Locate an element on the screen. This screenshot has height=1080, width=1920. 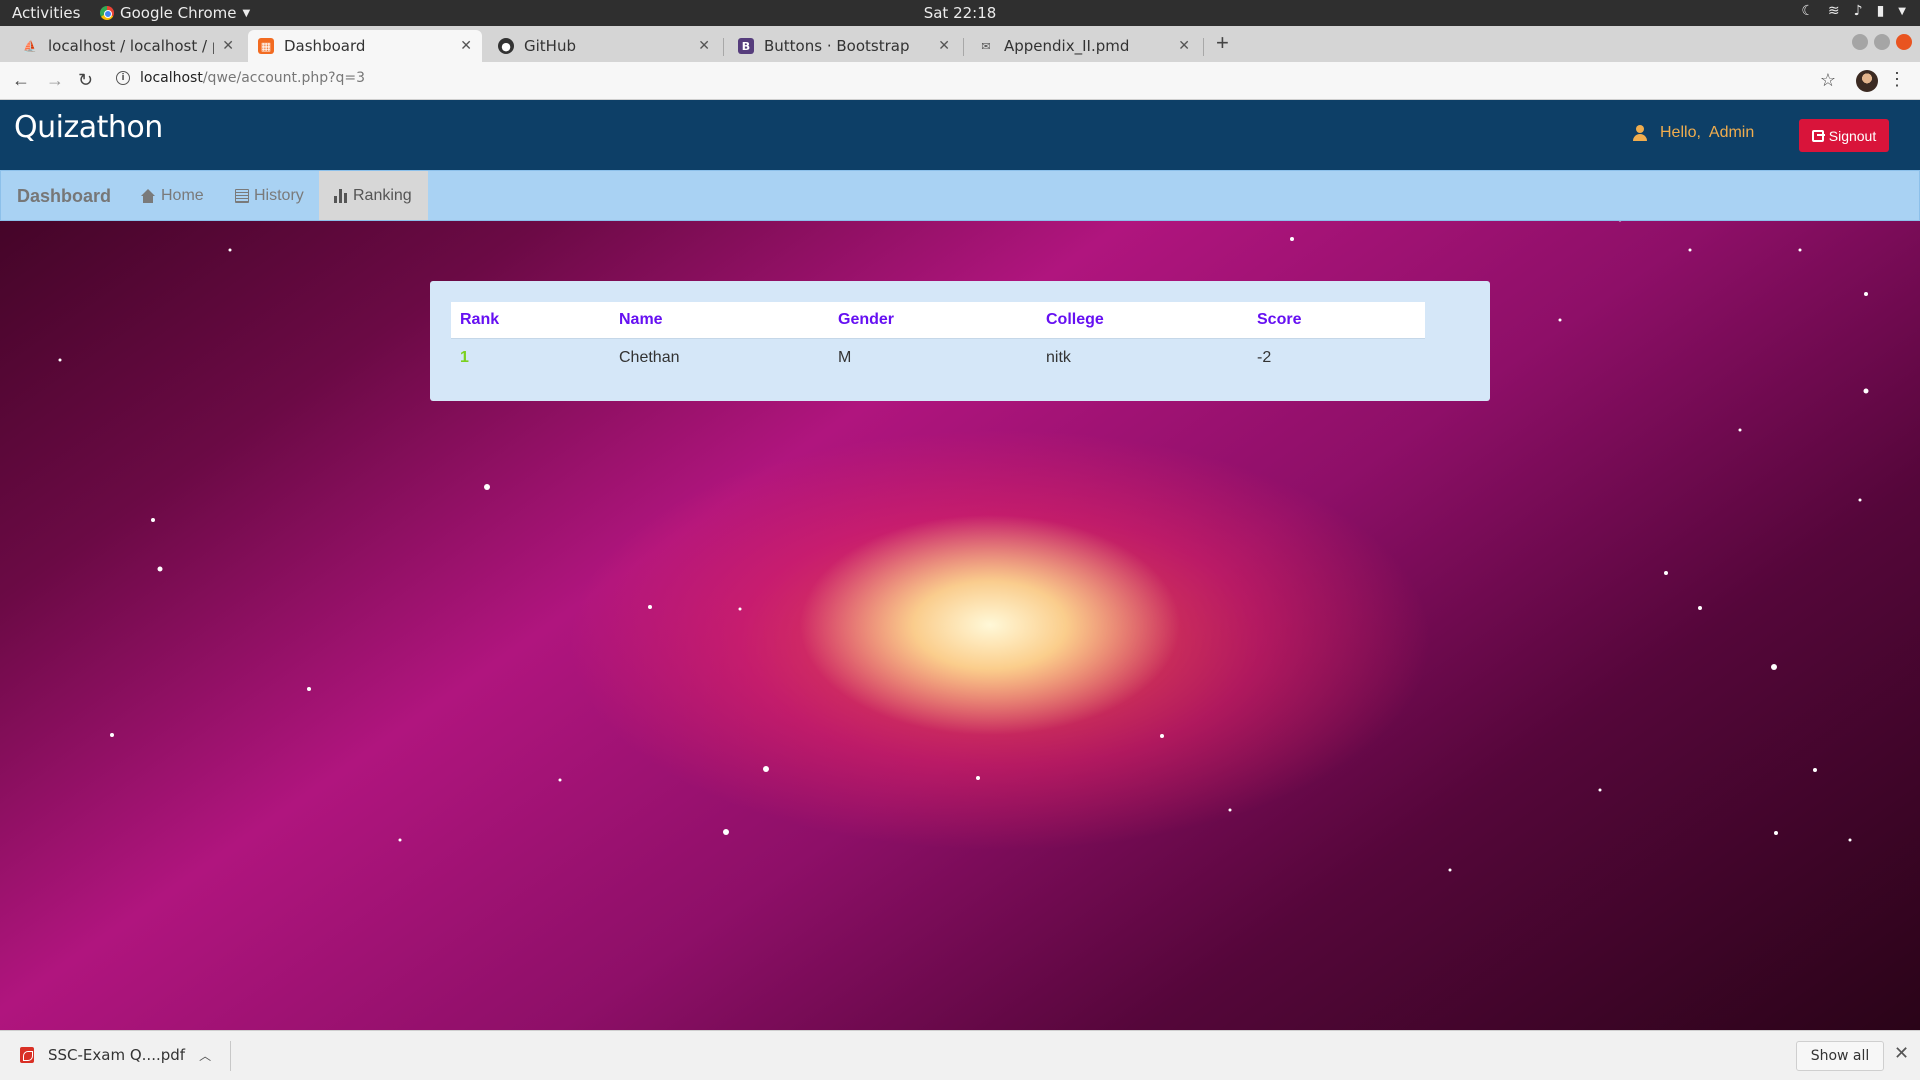
user-icon is located at coordinates (1640, 133).